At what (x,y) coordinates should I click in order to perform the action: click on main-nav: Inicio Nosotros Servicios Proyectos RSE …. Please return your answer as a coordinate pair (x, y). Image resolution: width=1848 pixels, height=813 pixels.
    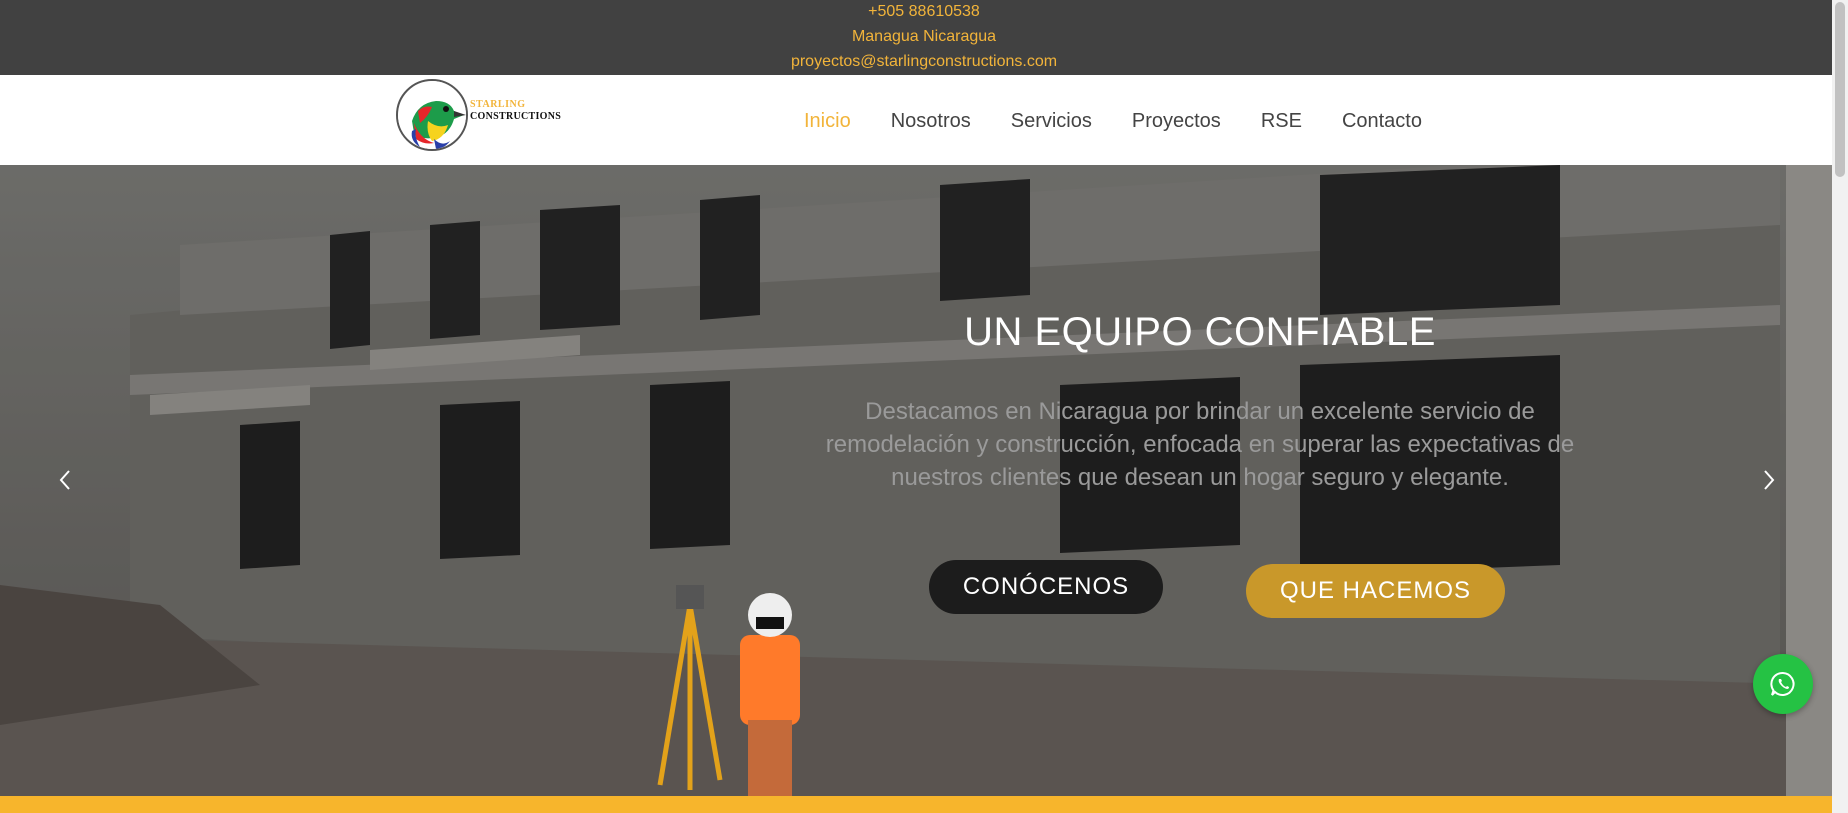
    Looking at the image, I should click on (1133, 121).